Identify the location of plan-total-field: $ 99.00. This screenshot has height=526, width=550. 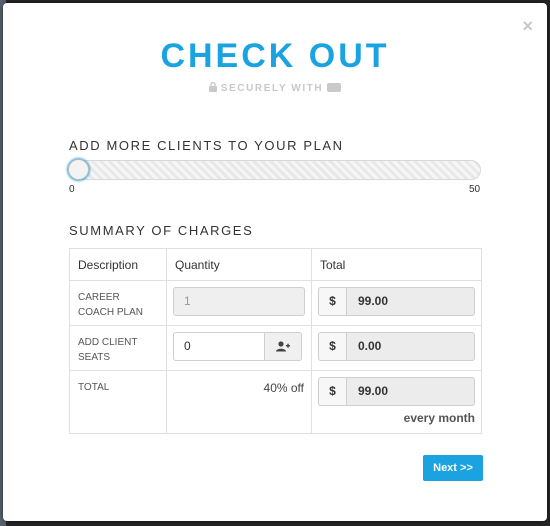
(396, 301).